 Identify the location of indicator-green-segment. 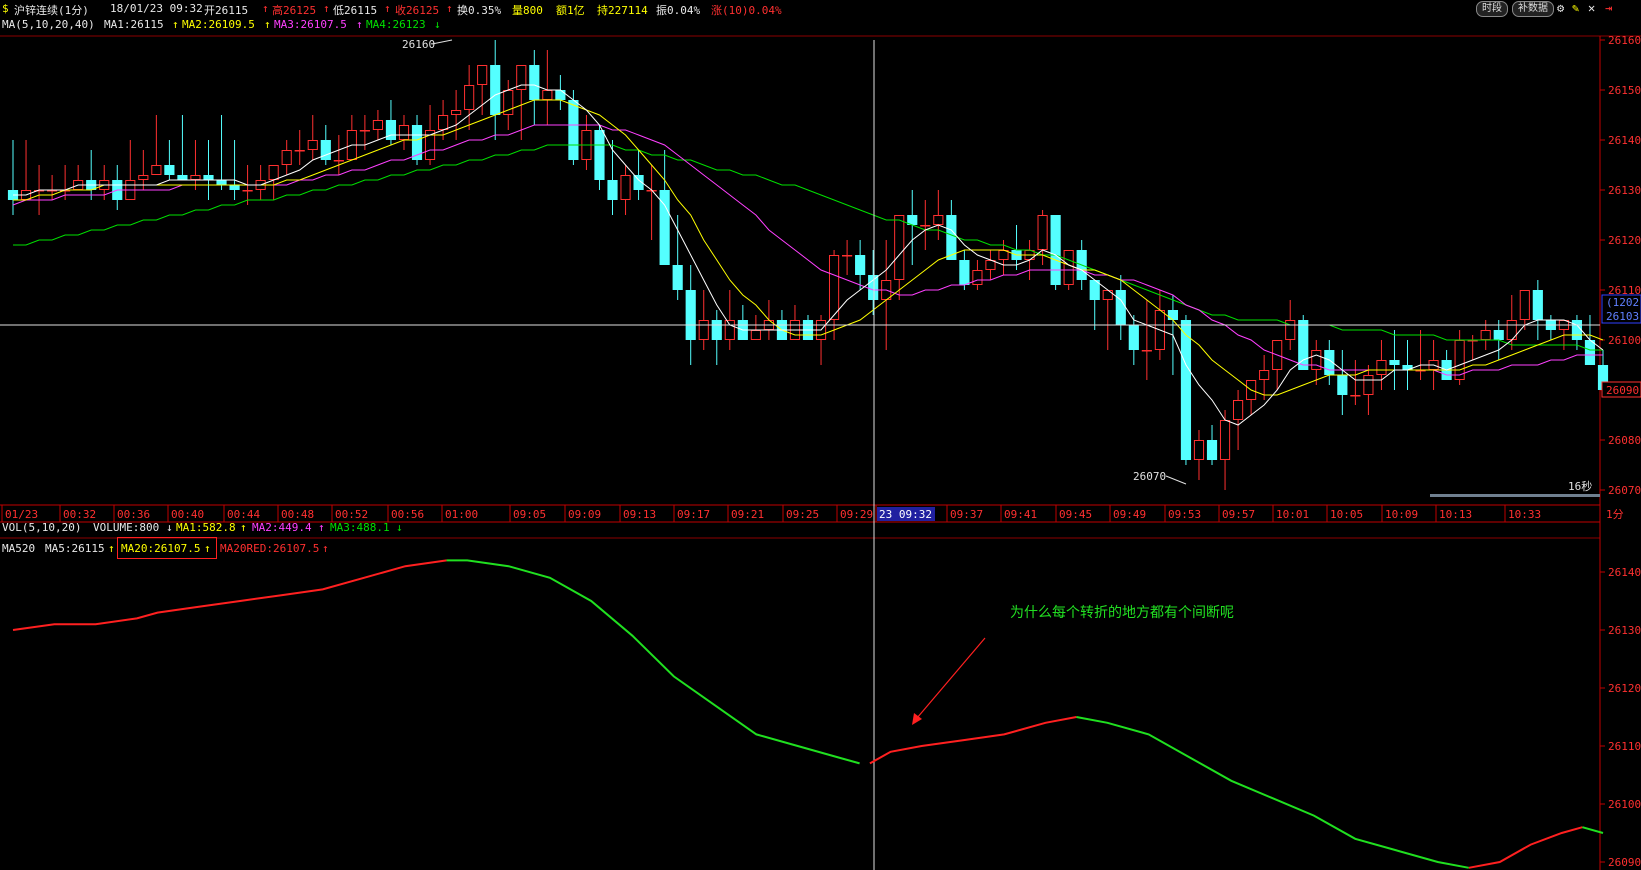
(653, 662).